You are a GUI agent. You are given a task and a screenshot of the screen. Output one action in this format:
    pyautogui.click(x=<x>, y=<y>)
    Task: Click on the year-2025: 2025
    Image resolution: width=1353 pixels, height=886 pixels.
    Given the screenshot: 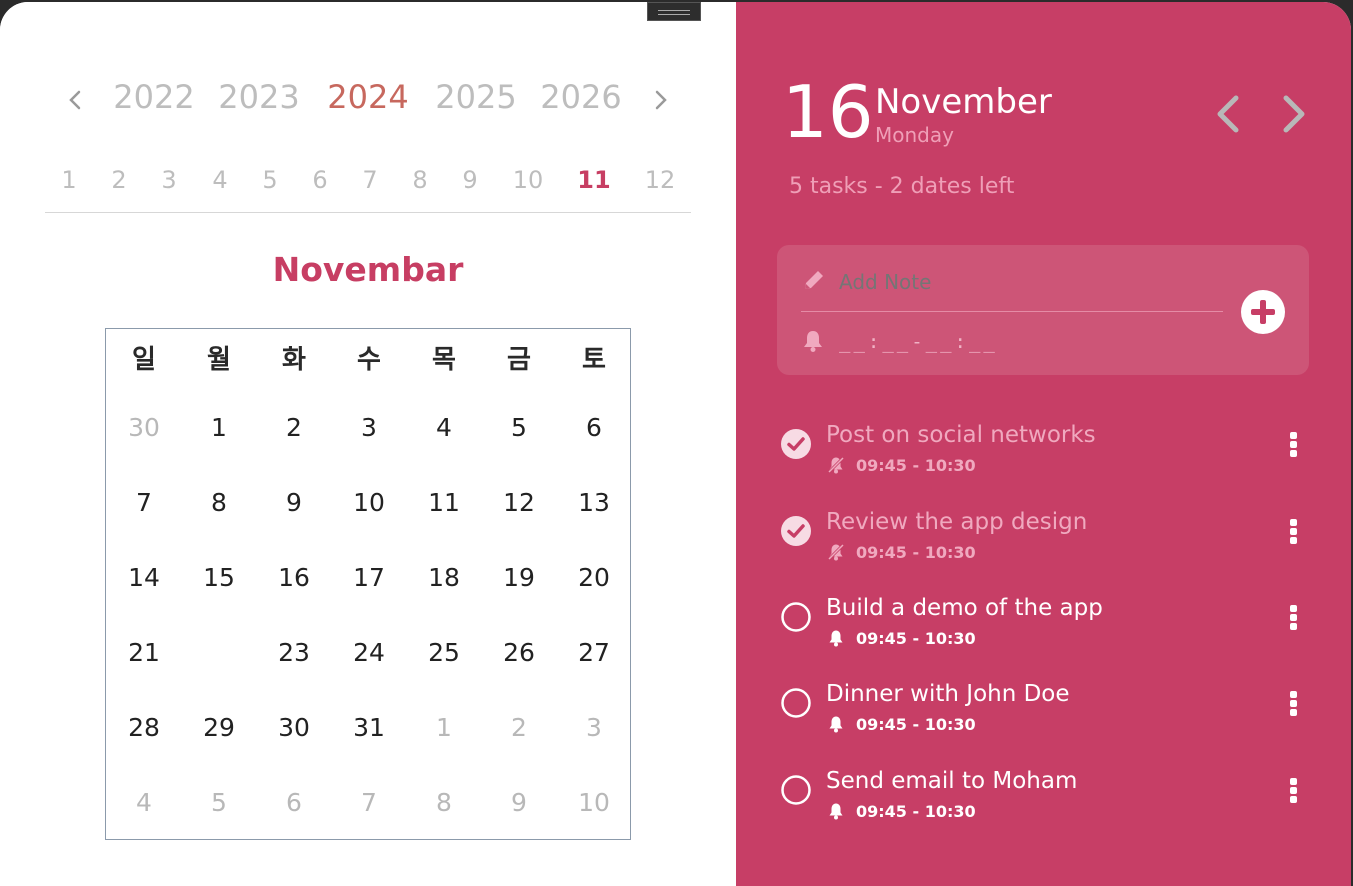 What is the action you would take?
    pyautogui.click(x=476, y=97)
    